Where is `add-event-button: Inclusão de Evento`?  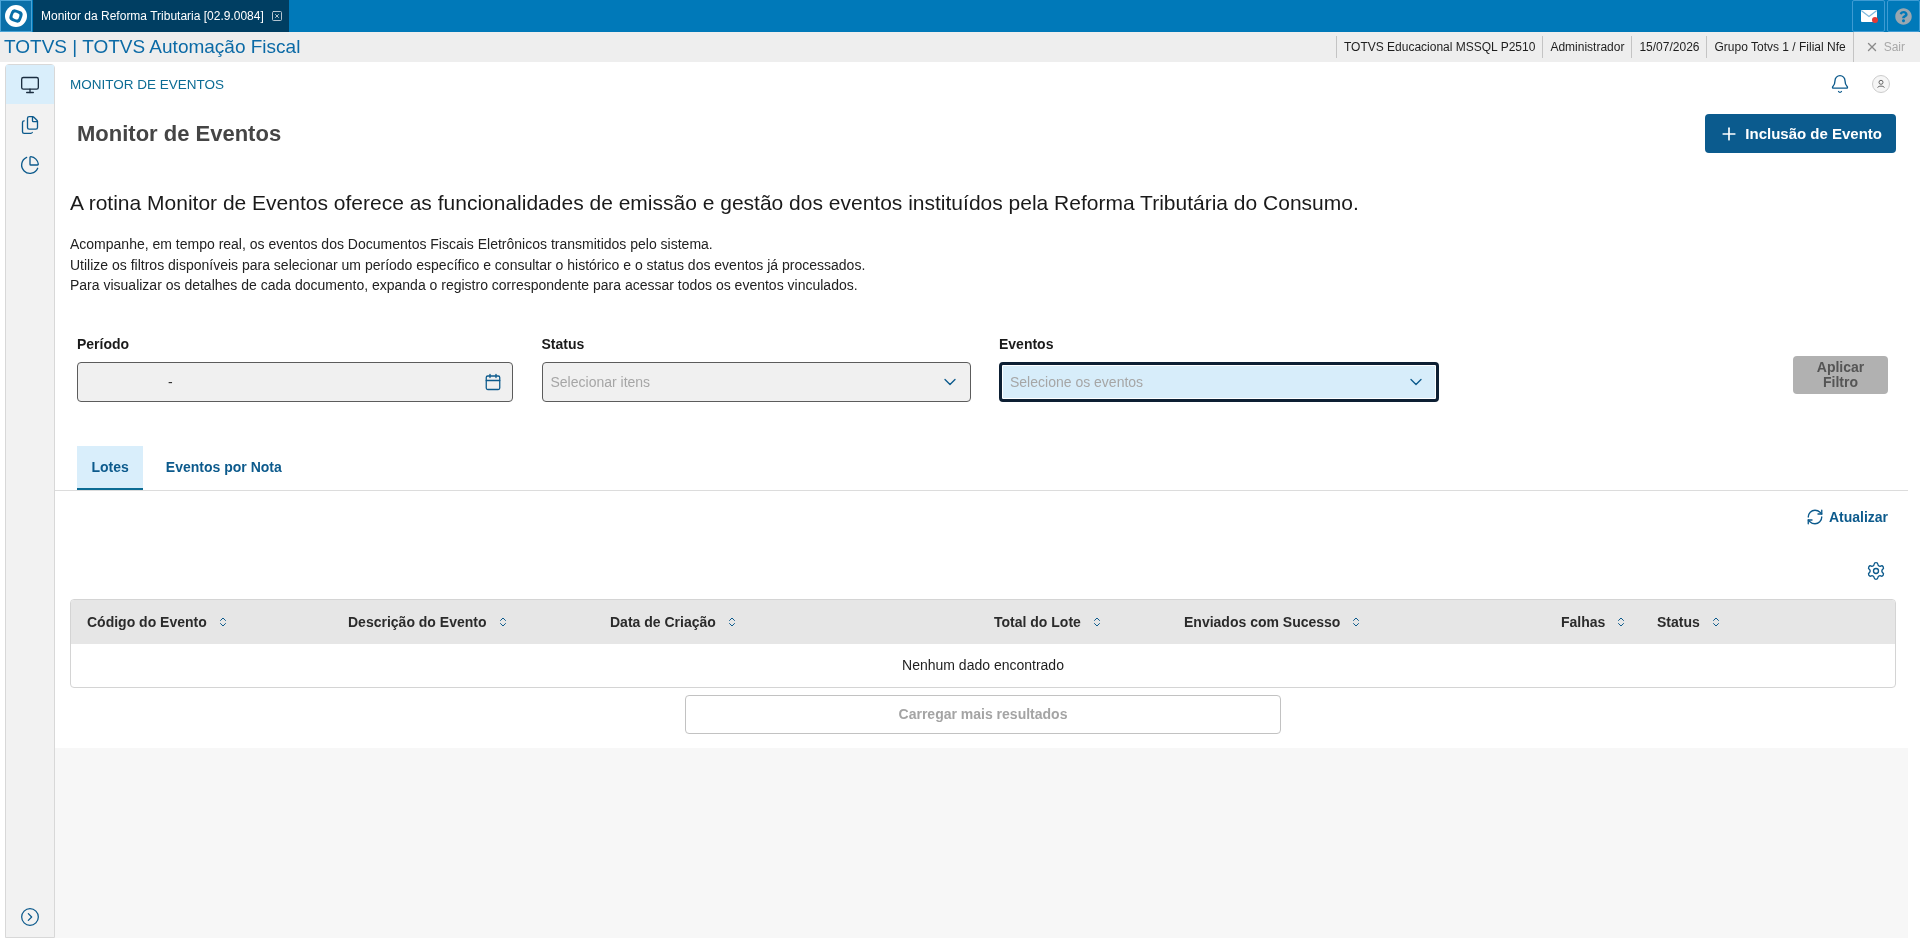
add-event-button: Inclusão de Evento is located at coordinates (1800, 133).